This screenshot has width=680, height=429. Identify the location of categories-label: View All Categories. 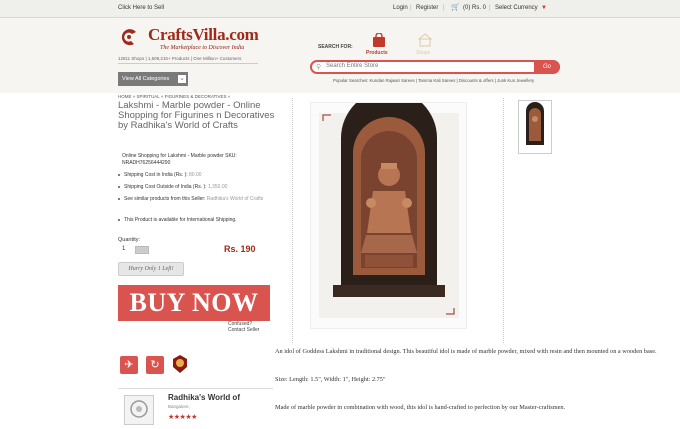
(146, 79).